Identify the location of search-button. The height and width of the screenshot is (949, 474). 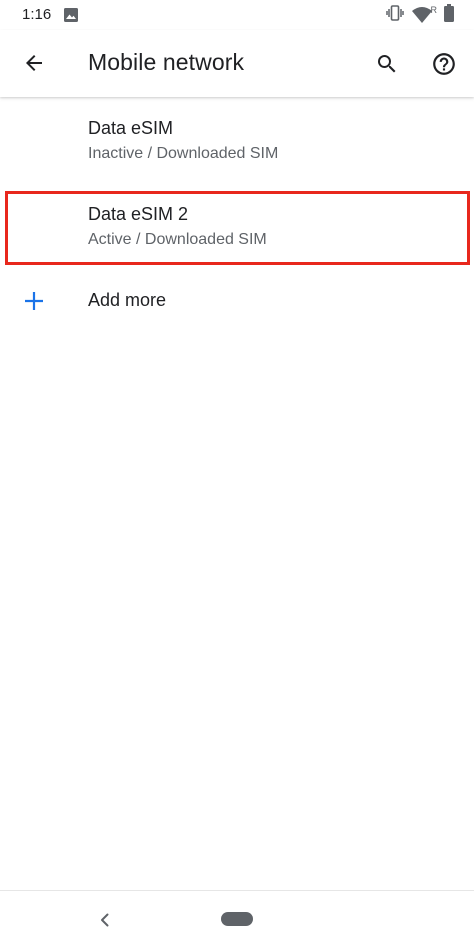
(387, 64).